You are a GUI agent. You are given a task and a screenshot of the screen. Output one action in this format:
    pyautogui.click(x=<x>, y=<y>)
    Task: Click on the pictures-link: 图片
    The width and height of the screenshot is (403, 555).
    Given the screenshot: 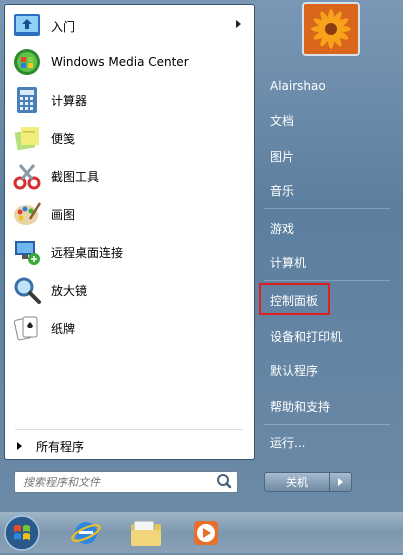 What is the action you would take?
    pyautogui.click(x=304, y=156)
    